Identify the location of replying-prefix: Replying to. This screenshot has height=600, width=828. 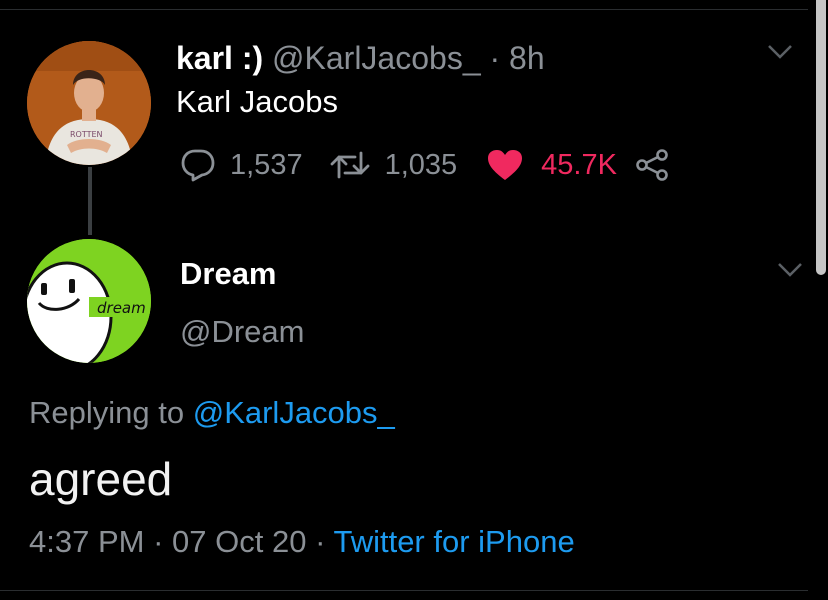
(107, 412).